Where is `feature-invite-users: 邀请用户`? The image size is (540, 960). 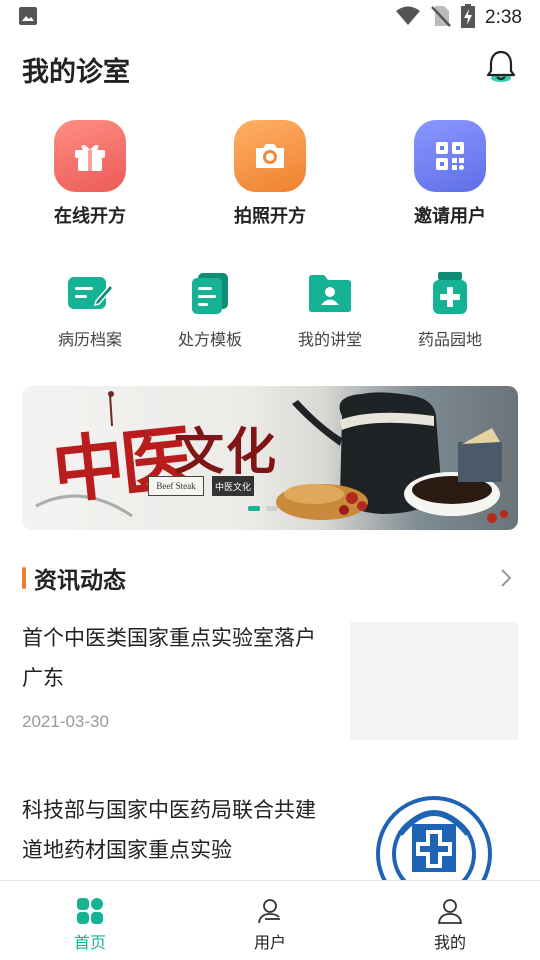
feature-invite-users: 邀请用户 is located at coordinates (450, 177).